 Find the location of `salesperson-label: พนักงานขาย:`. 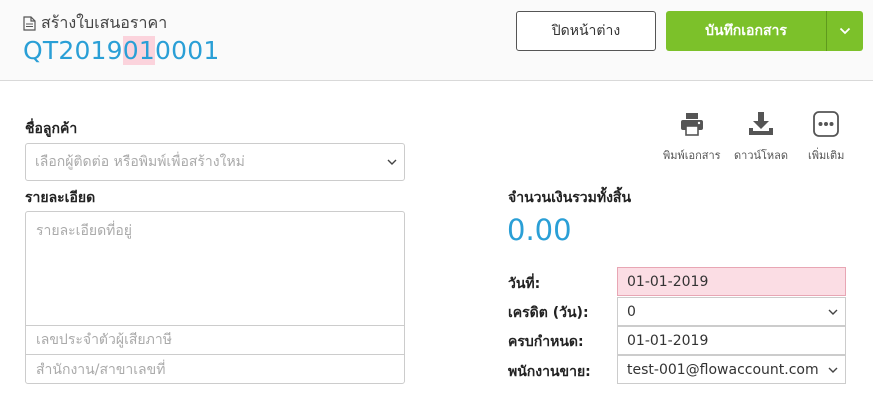

salesperson-label: พนักงานขาย: is located at coordinates (549, 372).